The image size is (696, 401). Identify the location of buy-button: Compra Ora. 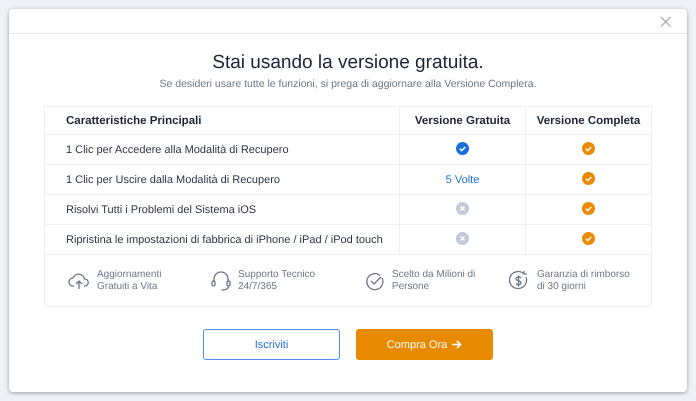
(424, 344).